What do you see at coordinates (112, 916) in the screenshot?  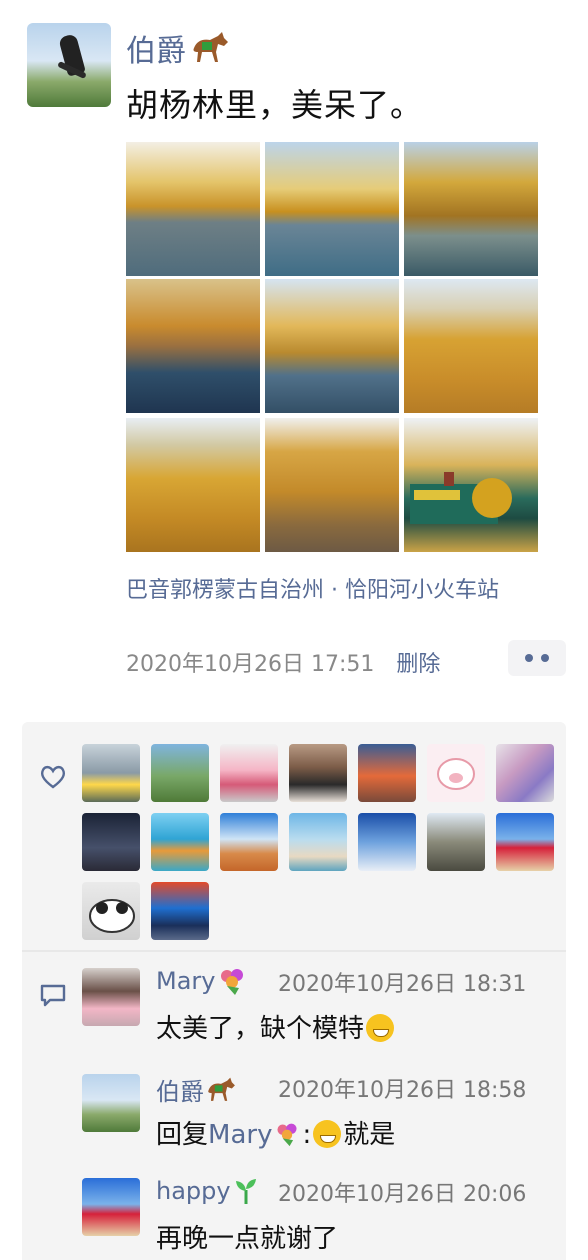 I see `panda-icon` at bounding box center [112, 916].